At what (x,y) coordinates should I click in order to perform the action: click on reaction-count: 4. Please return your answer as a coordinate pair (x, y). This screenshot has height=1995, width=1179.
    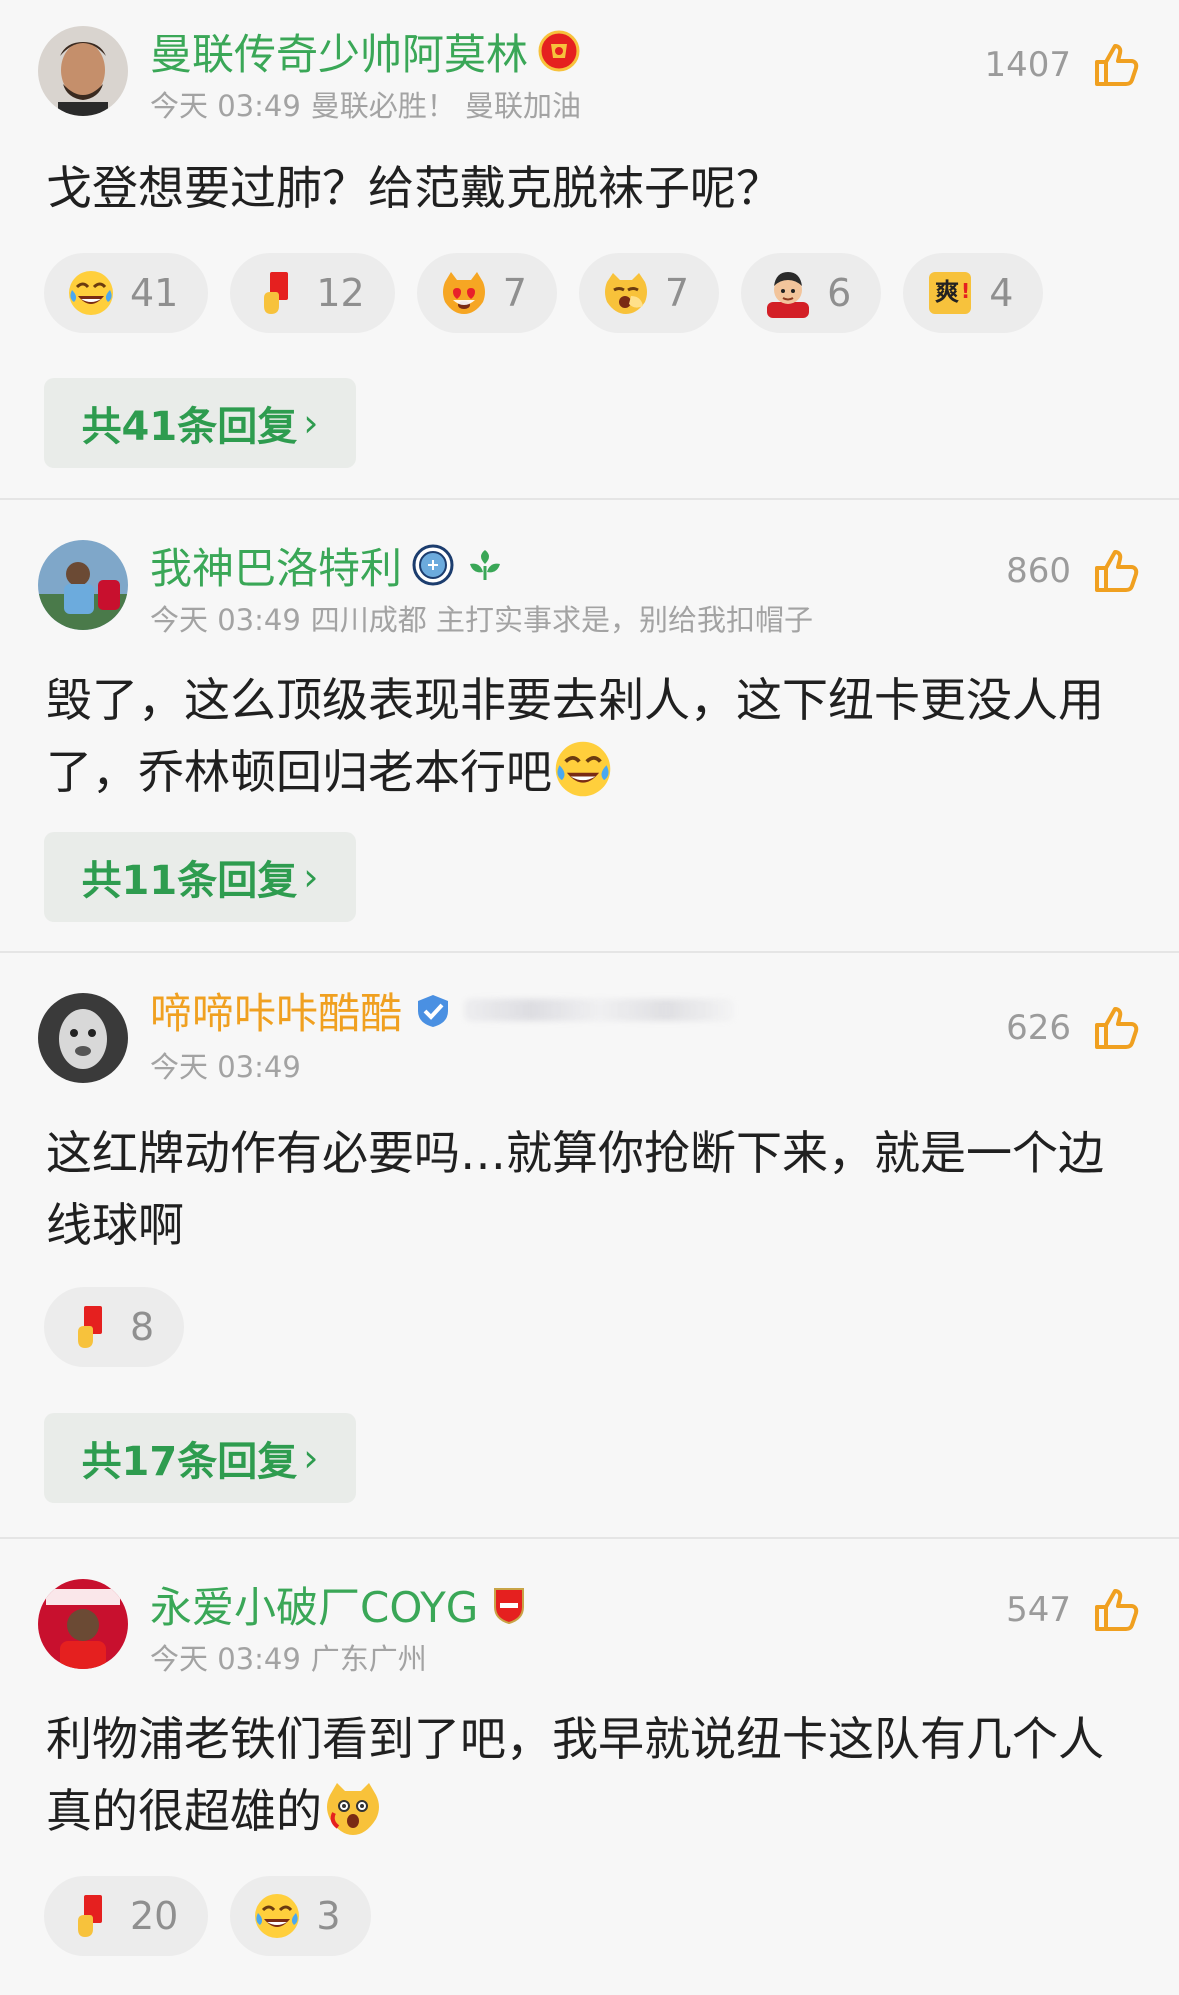
    Looking at the image, I should click on (1001, 293).